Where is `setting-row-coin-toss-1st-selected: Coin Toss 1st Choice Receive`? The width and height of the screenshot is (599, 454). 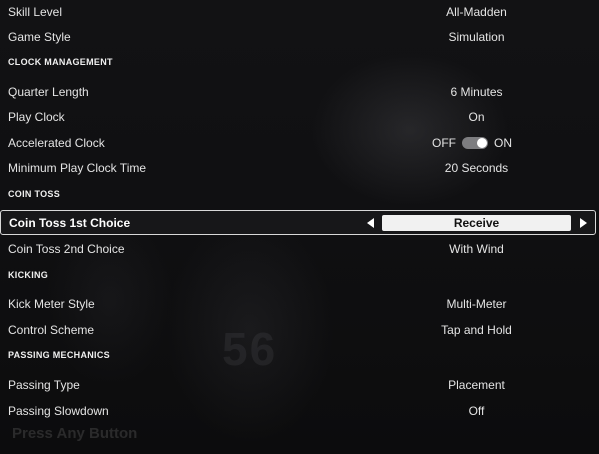 setting-row-coin-toss-1st-selected: Coin Toss 1st Choice Receive is located at coordinates (298, 222).